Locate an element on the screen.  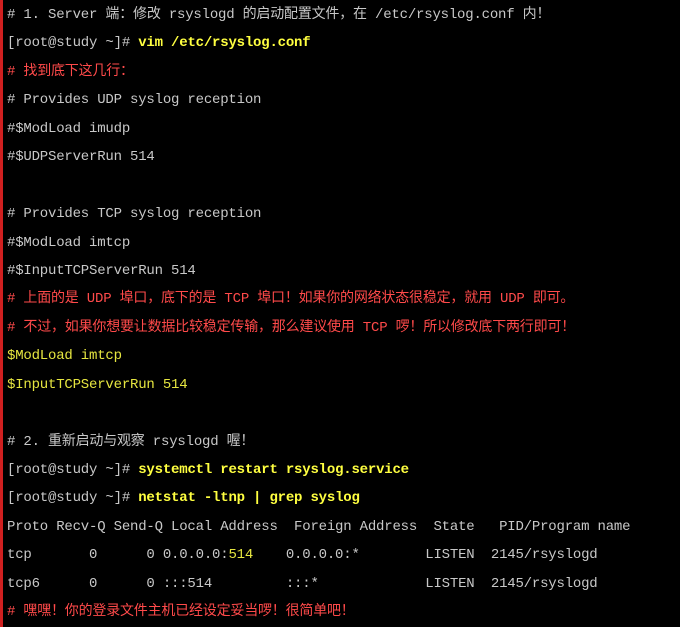
terminal-line: #$ModLoad imudp is located at coordinates (343, 129).